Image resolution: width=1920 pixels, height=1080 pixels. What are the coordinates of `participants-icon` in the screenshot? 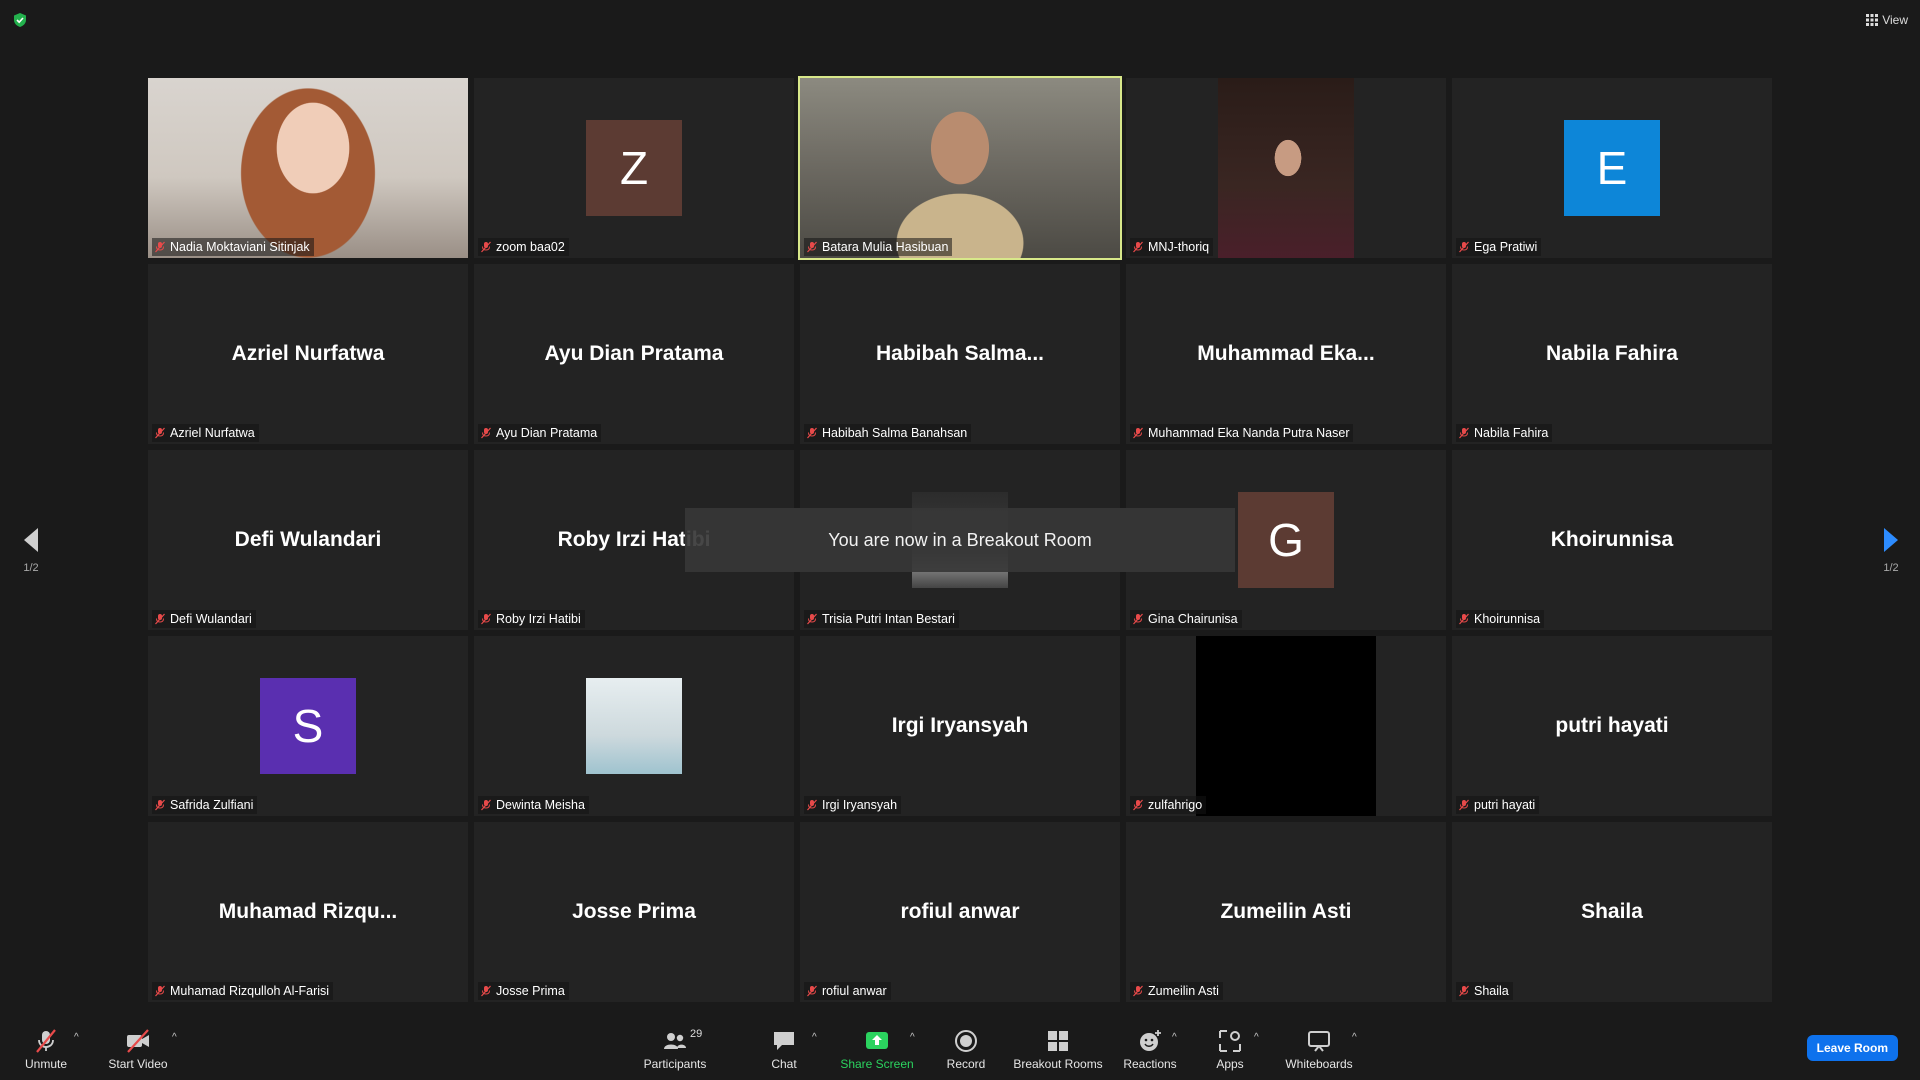 It's located at (675, 1040).